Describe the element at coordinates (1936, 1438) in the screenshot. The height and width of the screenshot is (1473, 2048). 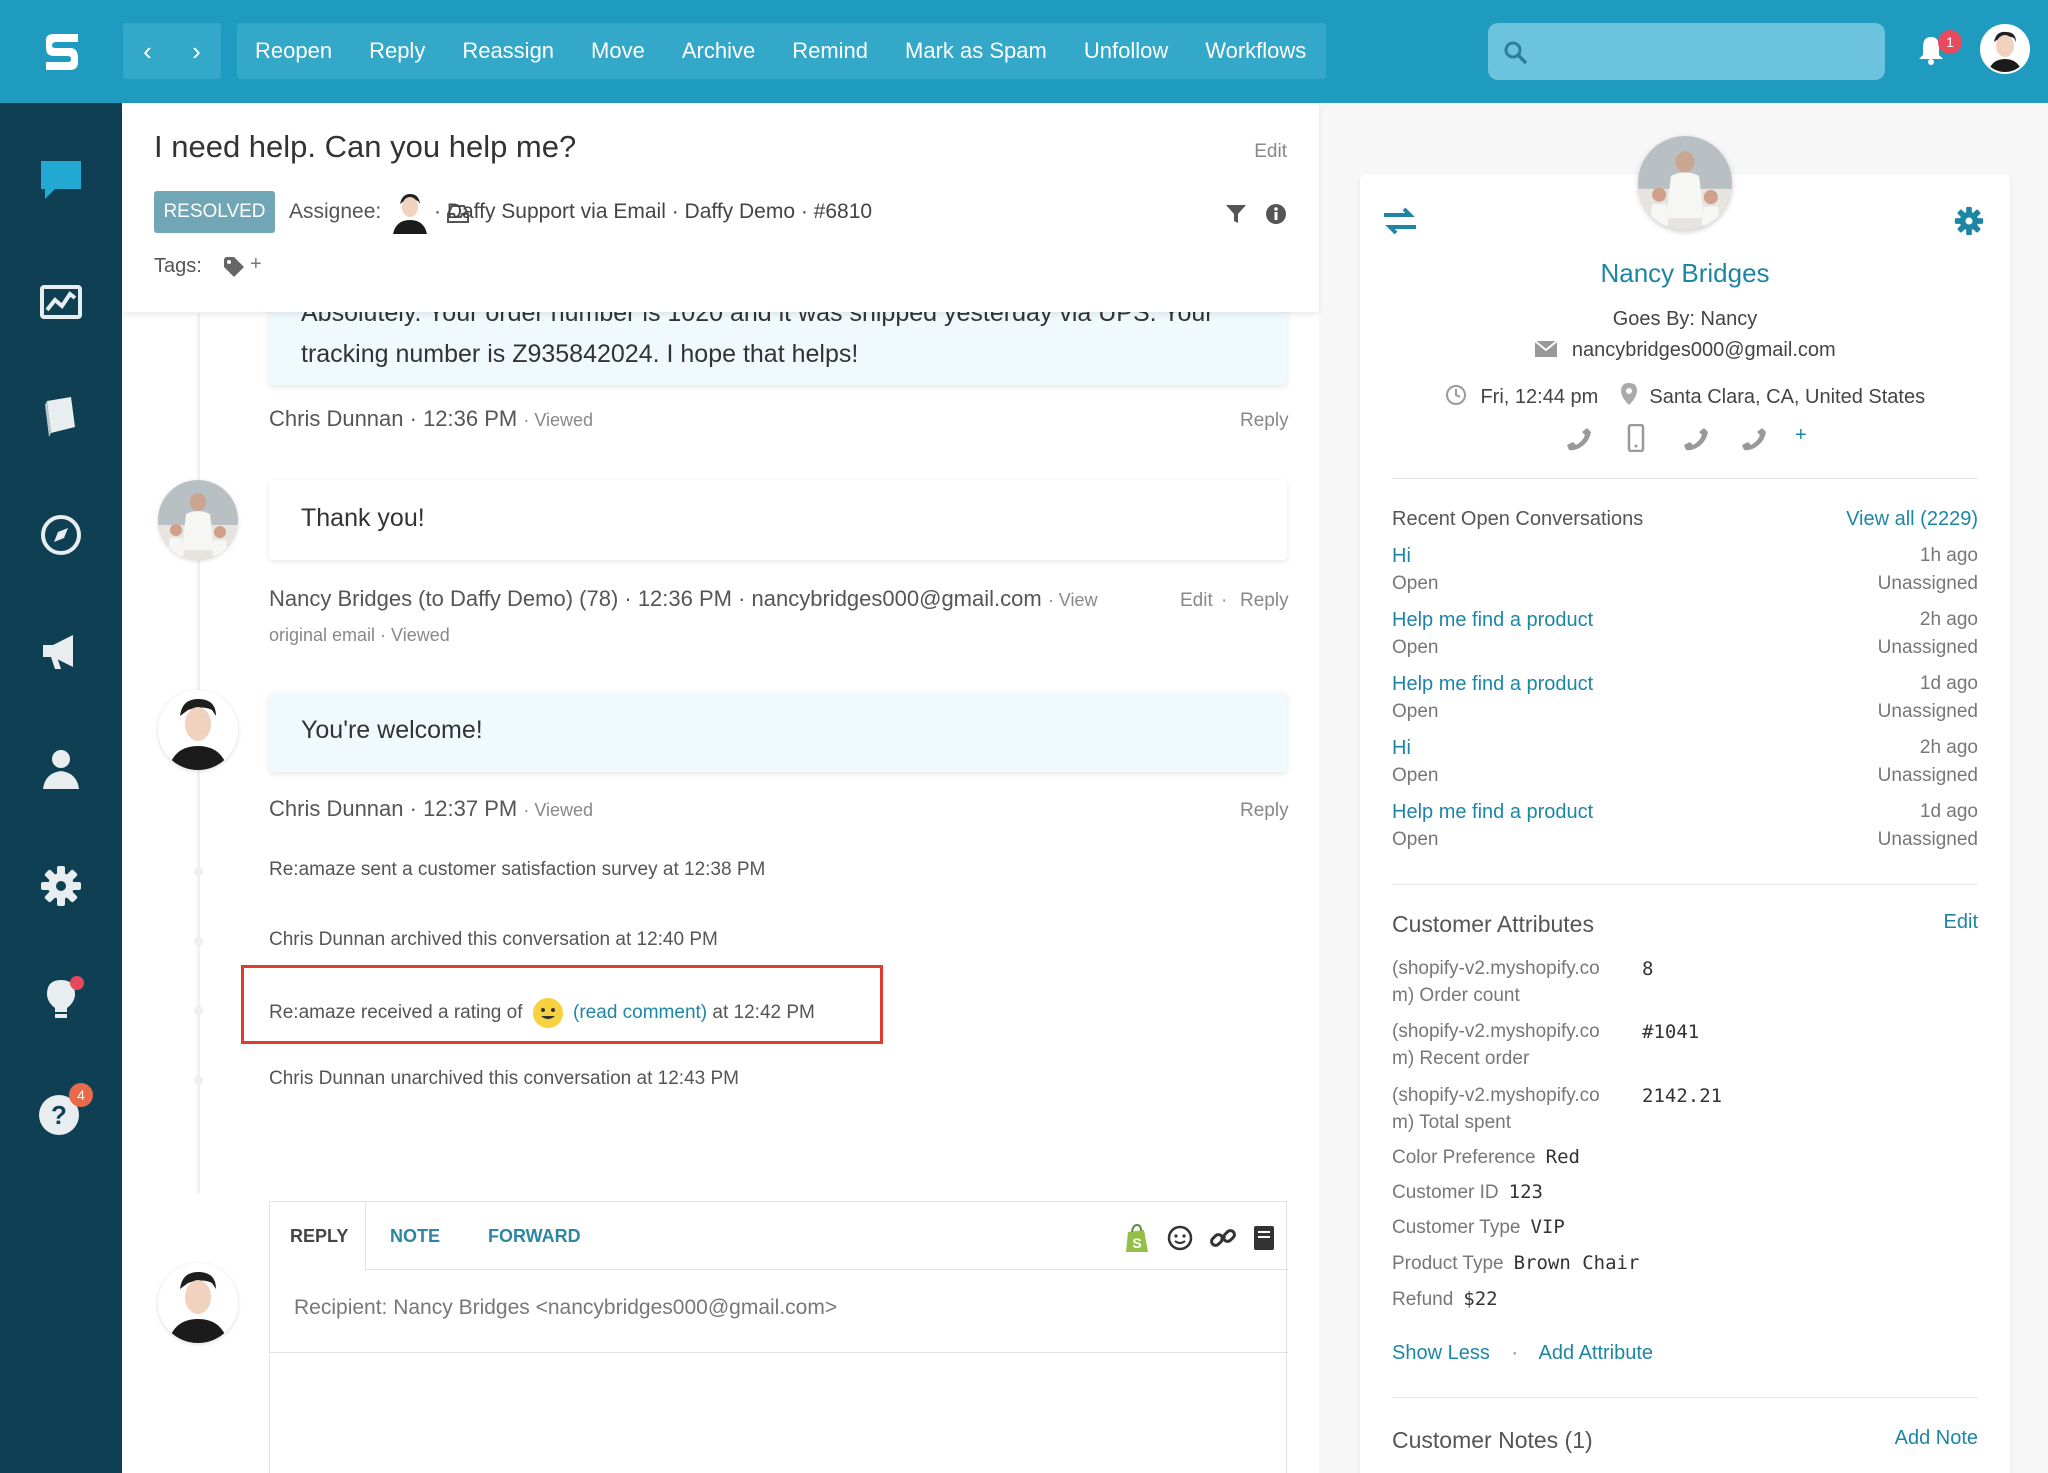
I see `add-note-link: Add Note` at that location.